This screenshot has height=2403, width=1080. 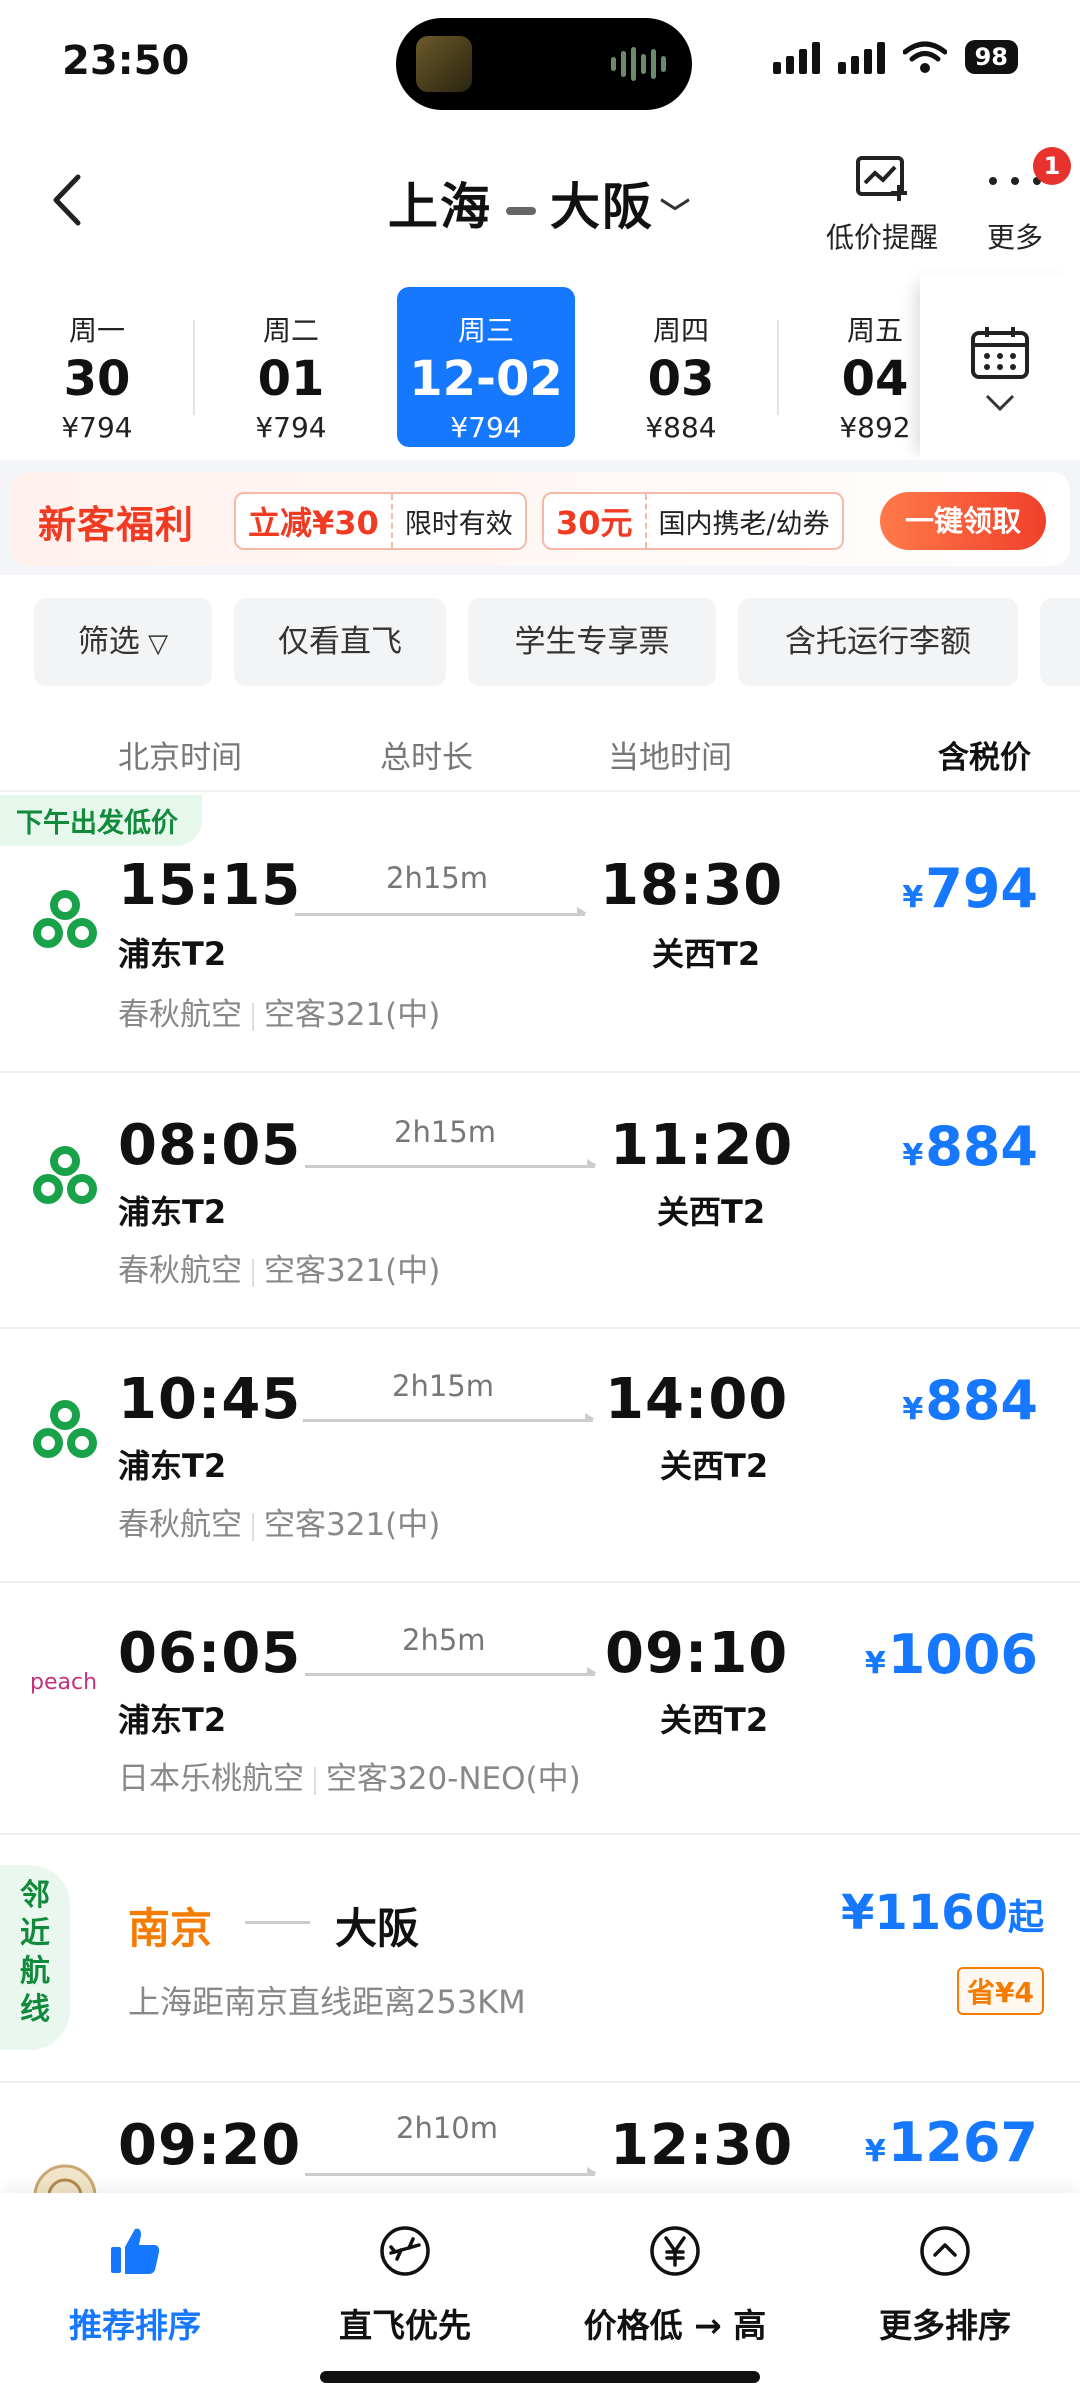 What do you see at coordinates (540, 752) in the screenshot?
I see `column-header: 北京时间 总时长 当地时间 含税价` at bounding box center [540, 752].